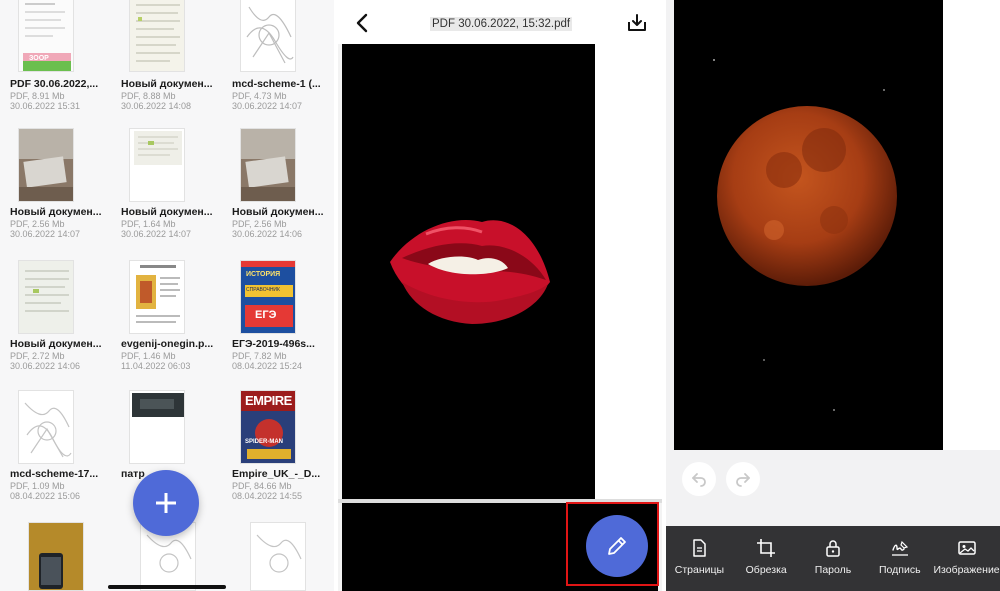 The width and height of the screenshot is (1000, 591). Describe the element at coordinates (264, 442) in the screenshot. I see `magazine-subtitle-text: SPIDER-MAN` at that location.